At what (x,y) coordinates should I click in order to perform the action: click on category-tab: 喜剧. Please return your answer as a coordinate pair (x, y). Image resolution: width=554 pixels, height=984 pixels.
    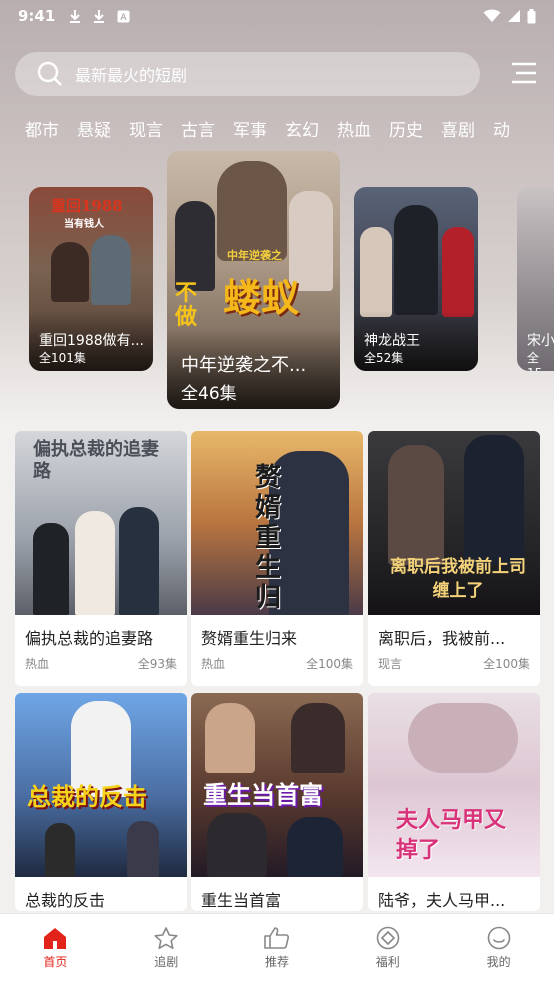
    Looking at the image, I should click on (458, 131).